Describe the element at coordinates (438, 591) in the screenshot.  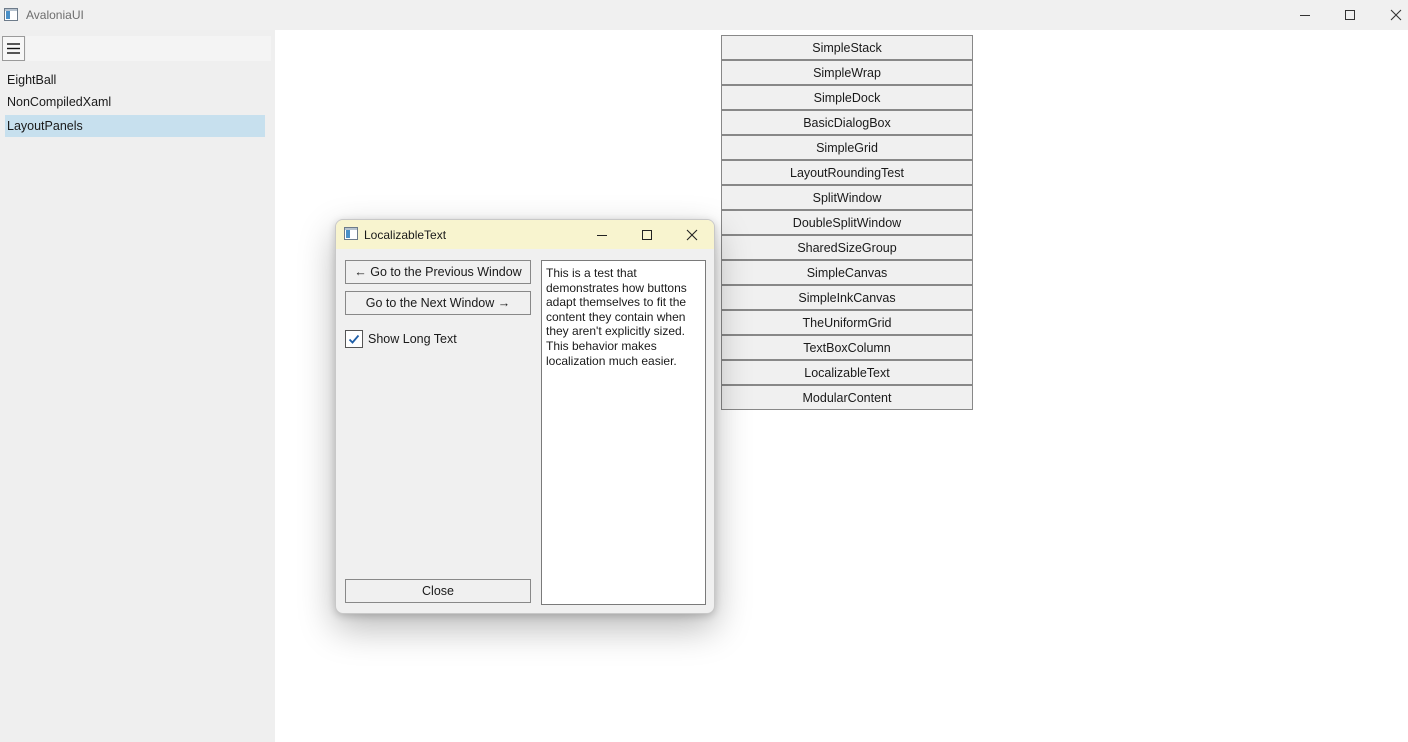
I see `close-dialog-button: Close` at that location.